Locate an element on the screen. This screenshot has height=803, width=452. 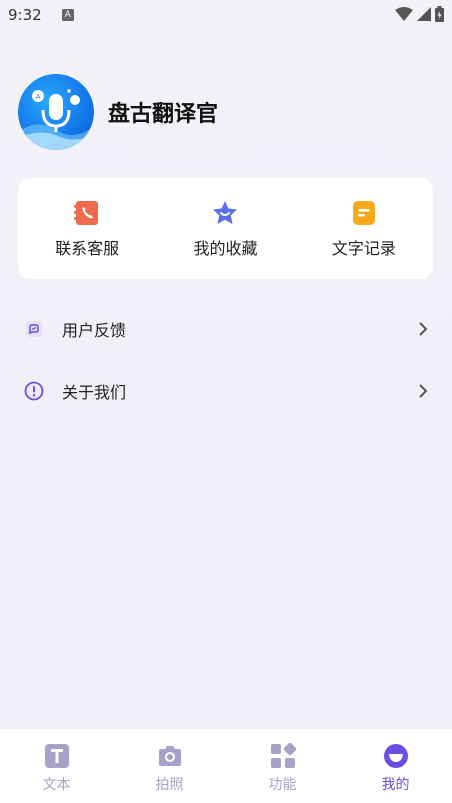
menu-item-about-us: 关于我们 is located at coordinates (226, 391).